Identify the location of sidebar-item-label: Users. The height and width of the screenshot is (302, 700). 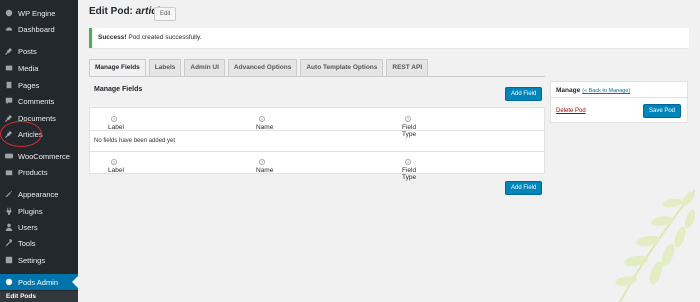
(28, 227).